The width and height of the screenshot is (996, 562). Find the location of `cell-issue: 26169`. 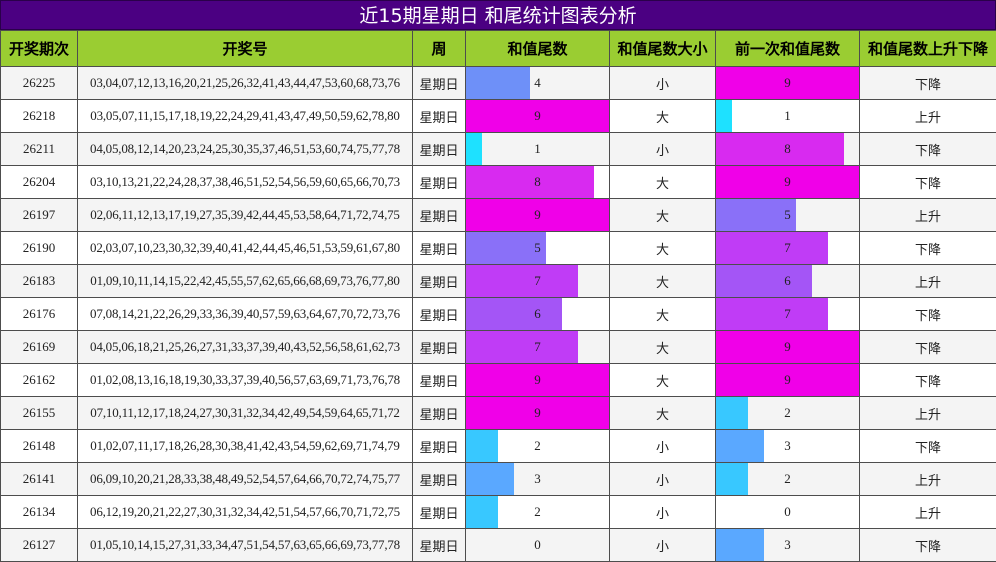

cell-issue: 26169 is located at coordinates (39, 347).